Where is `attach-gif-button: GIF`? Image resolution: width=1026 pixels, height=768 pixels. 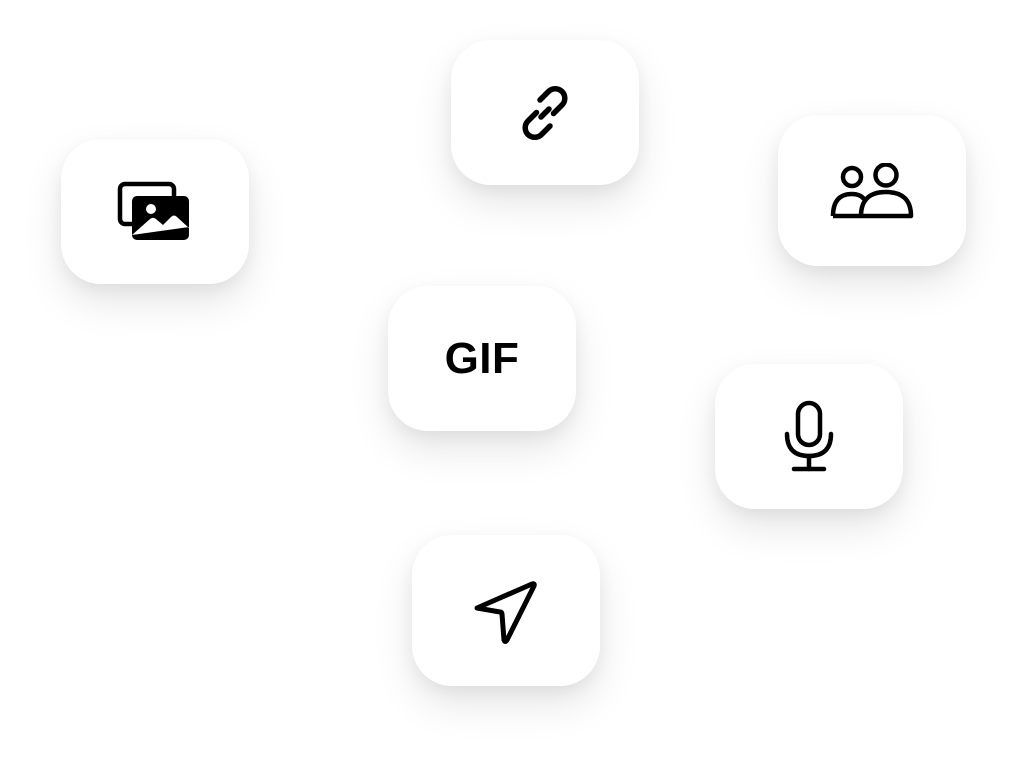 attach-gif-button: GIF is located at coordinates (482, 358).